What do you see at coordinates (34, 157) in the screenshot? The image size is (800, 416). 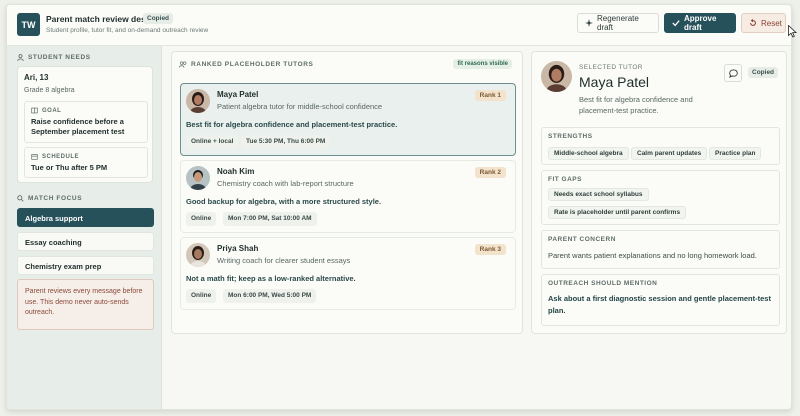 I see `calendar-icon` at bounding box center [34, 157].